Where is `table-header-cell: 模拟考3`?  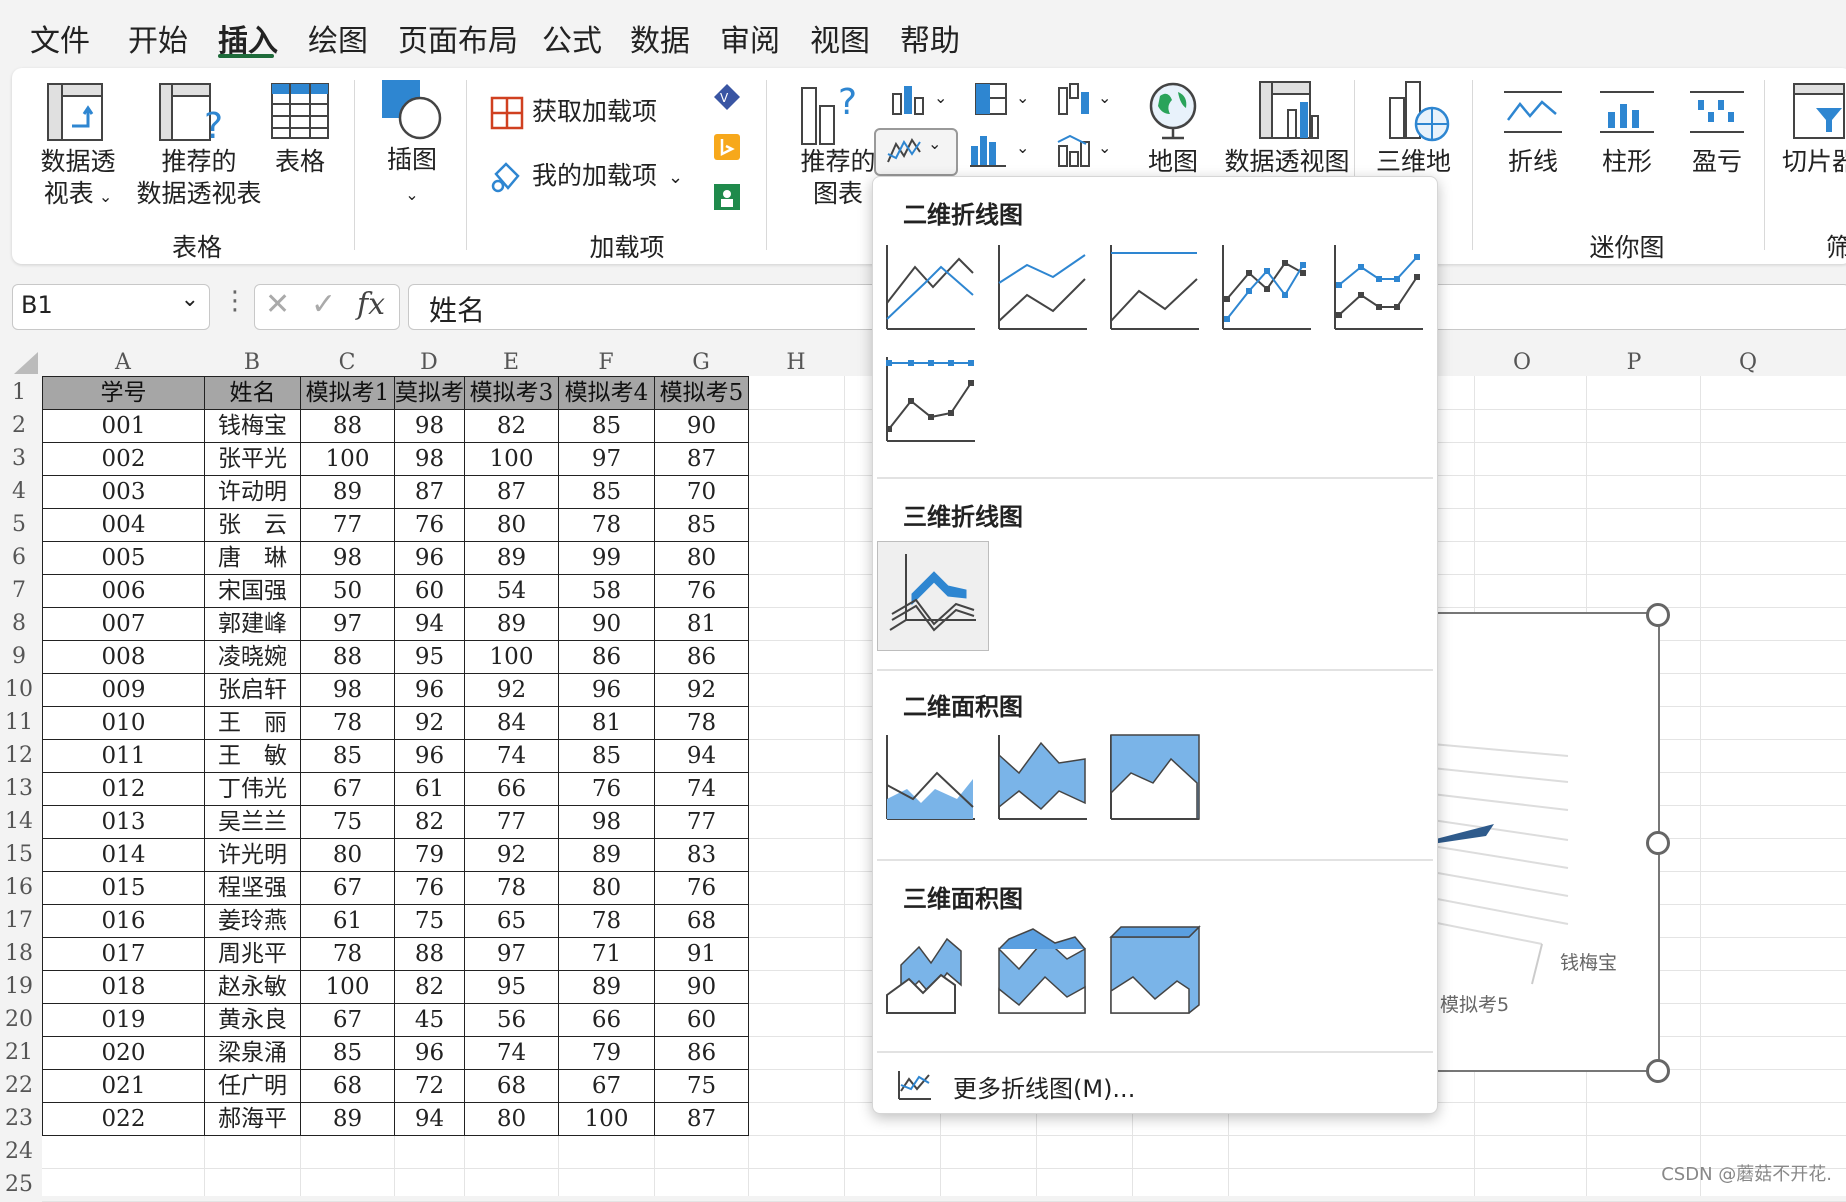 table-header-cell: 模拟考3 is located at coordinates (511, 393).